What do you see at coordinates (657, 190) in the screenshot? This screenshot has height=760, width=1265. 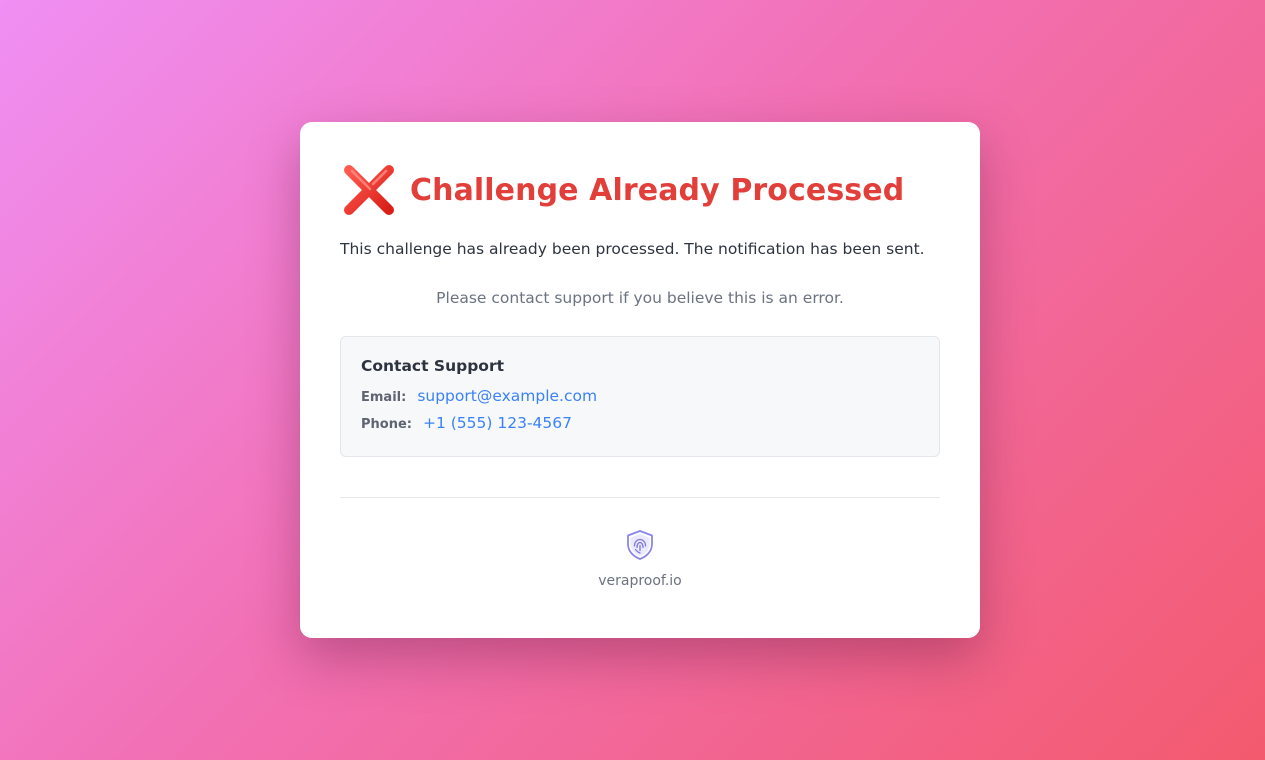 I see `page-title: Challenge Already Processed` at bounding box center [657, 190].